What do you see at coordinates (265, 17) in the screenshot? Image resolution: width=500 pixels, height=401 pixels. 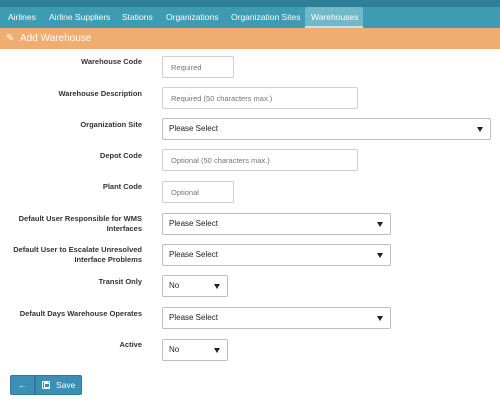 I see `tab-organization-sites: Organization Sites` at bounding box center [265, 17].